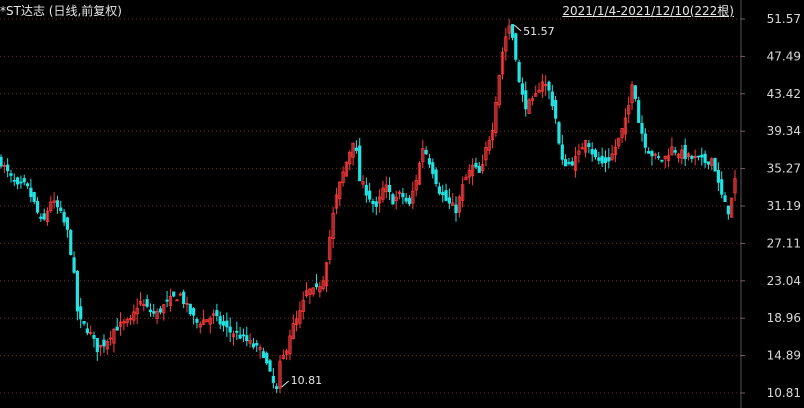 The image size is (804, 408). What do you see at coordinates (539, 31) in the screenshot?
I see `max-price-label: 51.57` at bounding box center [539, 31].